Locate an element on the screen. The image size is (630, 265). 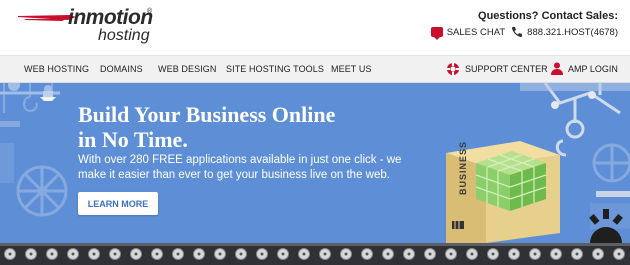
conveyor-rollers is located at coordinates (315, 251).